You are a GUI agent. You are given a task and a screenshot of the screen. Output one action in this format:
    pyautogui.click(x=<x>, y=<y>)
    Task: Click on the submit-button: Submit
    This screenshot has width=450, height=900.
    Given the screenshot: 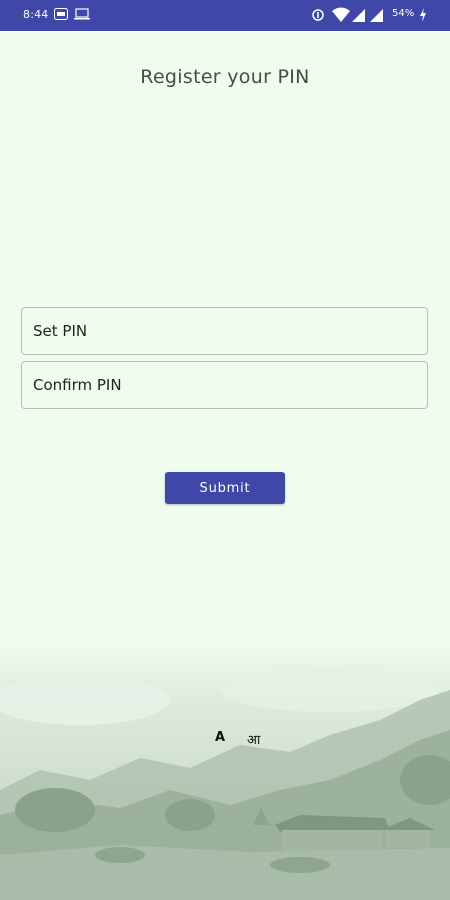 What is the action you would take?
    pyautogui.click(x=225, y=488)
    